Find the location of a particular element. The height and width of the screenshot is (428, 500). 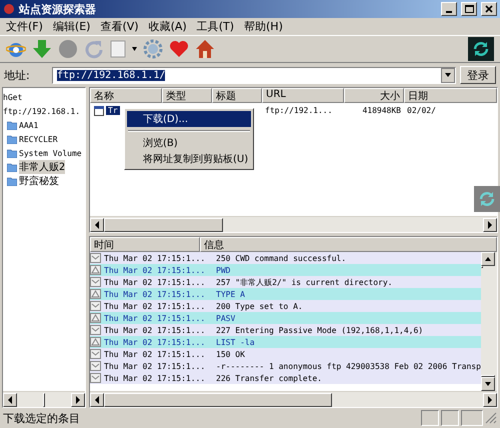

log-message: 150 OK is located at coordinates (231, 354).